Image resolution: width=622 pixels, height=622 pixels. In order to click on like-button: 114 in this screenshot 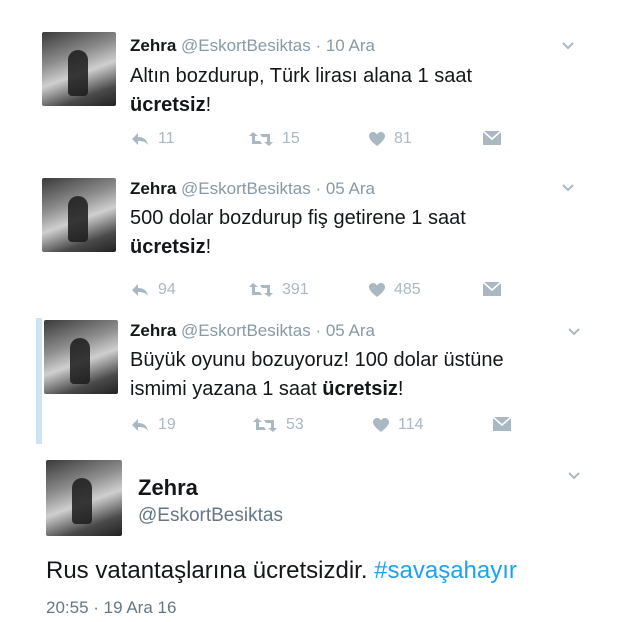, I will do `click(398, 425)`.